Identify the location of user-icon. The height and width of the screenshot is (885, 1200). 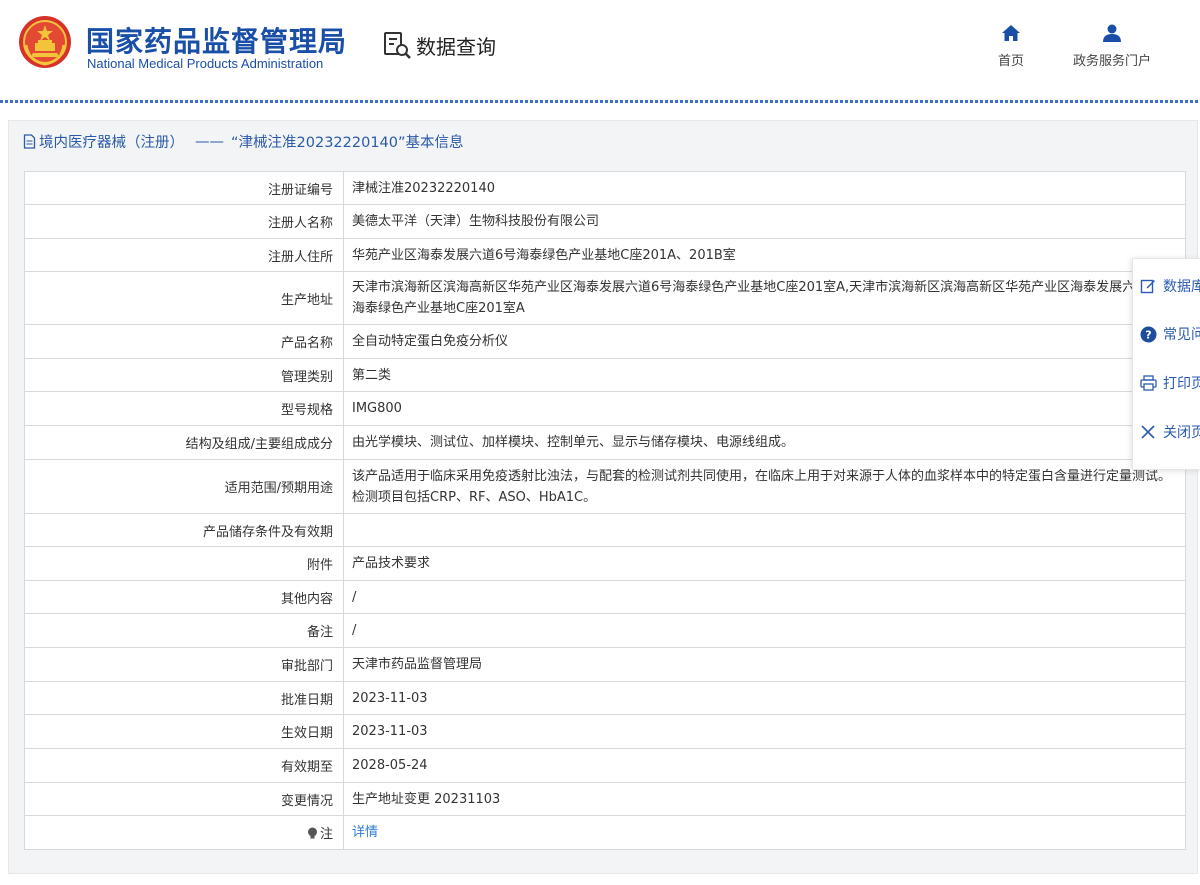
(1112, 33).